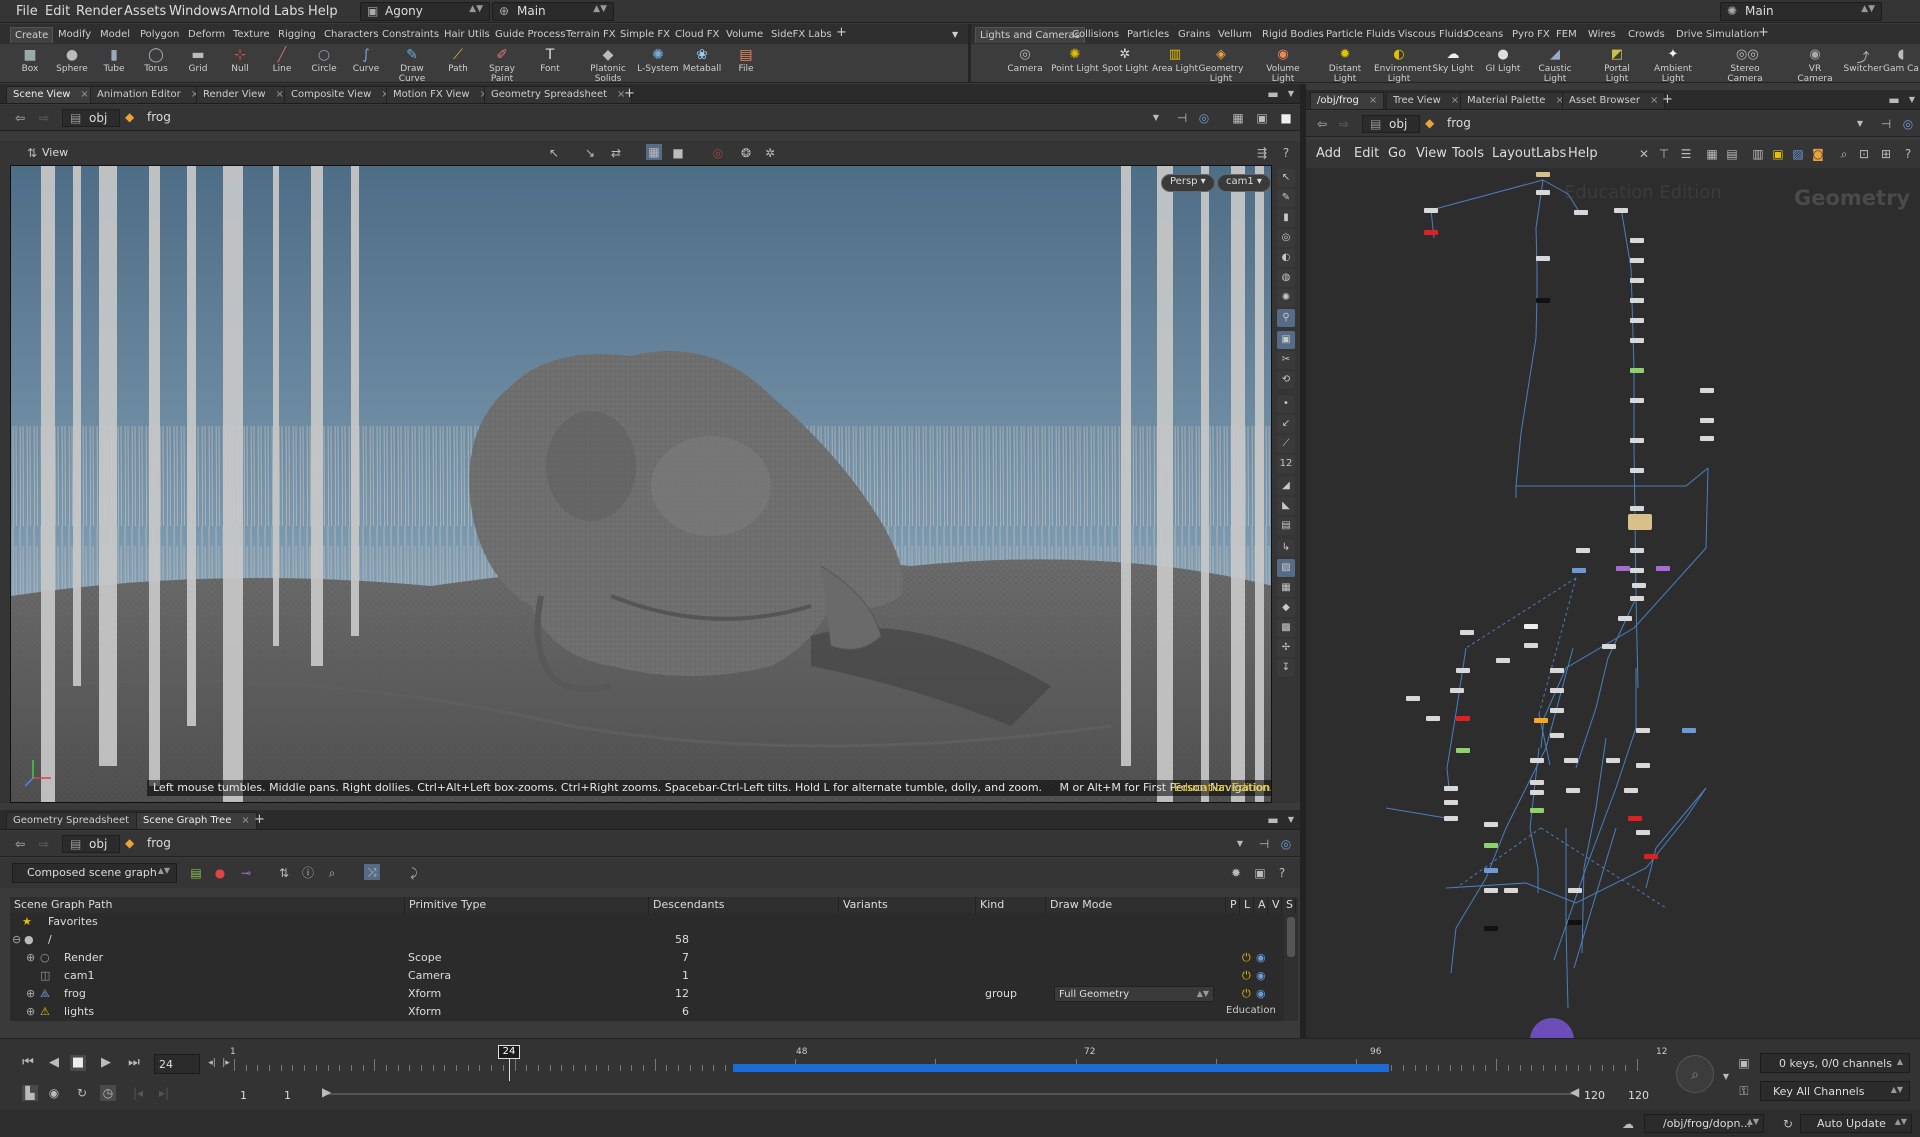 The height and width of the screenshot is (1137, 1920). I want to click on tool-l-system: ✺ L-System, so click(658, 63).